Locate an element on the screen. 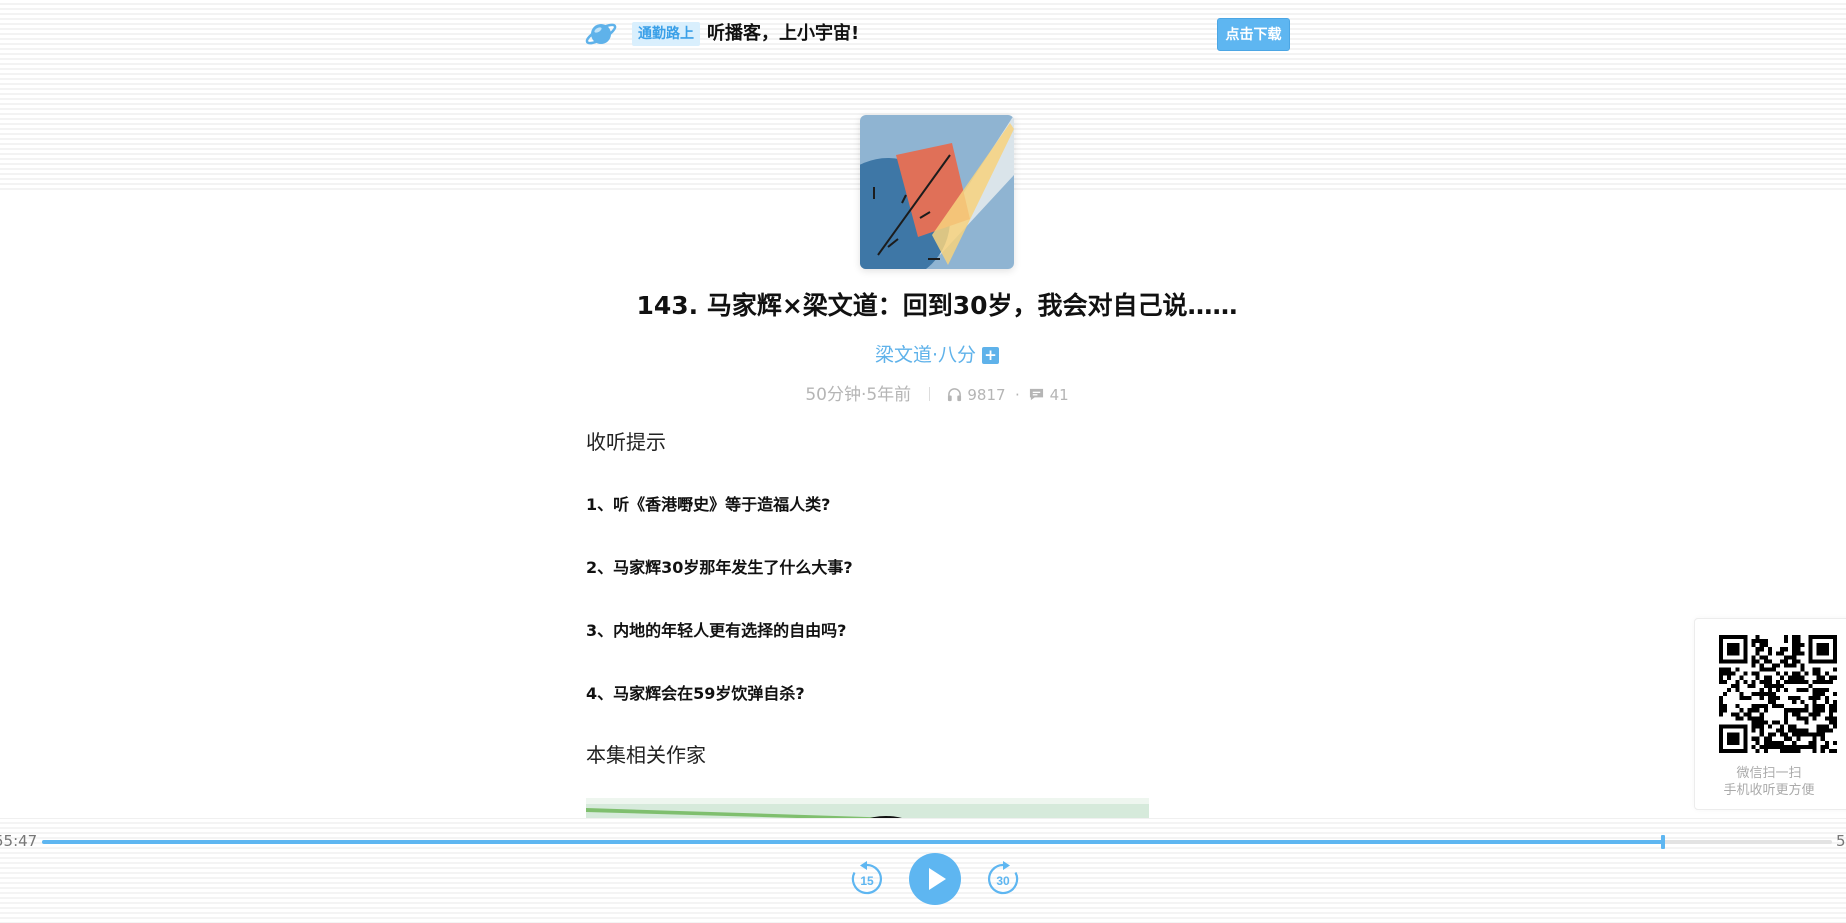  tip-item-2: 2、马家辉30岁那年发生了什么大事? is located at coordinates (719, 567).